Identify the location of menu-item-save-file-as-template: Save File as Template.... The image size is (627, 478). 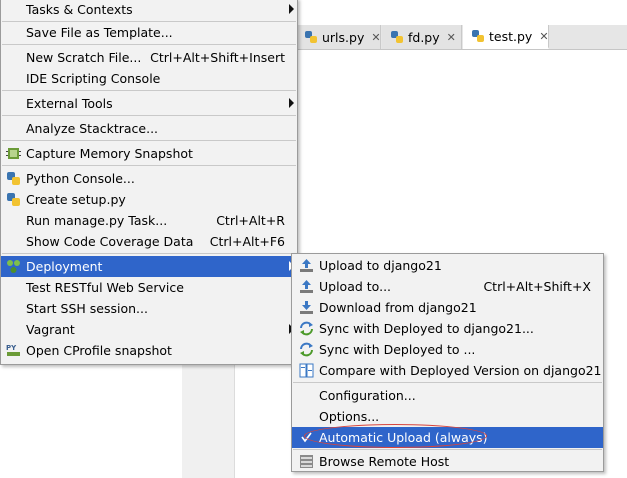
(149, 32).